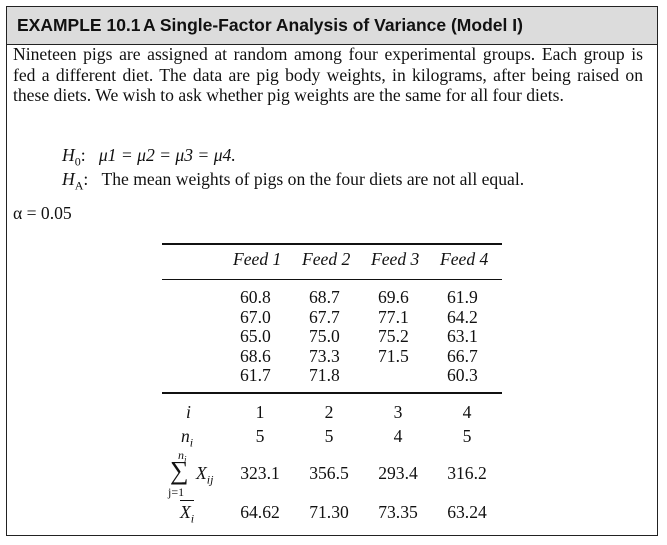 Image resolution: width=667 pixels, height=545 pixels. What do you see at coordinates (398, 473) in the screenshot?
I see `sum-value: 293.4` at bounding box center [398, 473].